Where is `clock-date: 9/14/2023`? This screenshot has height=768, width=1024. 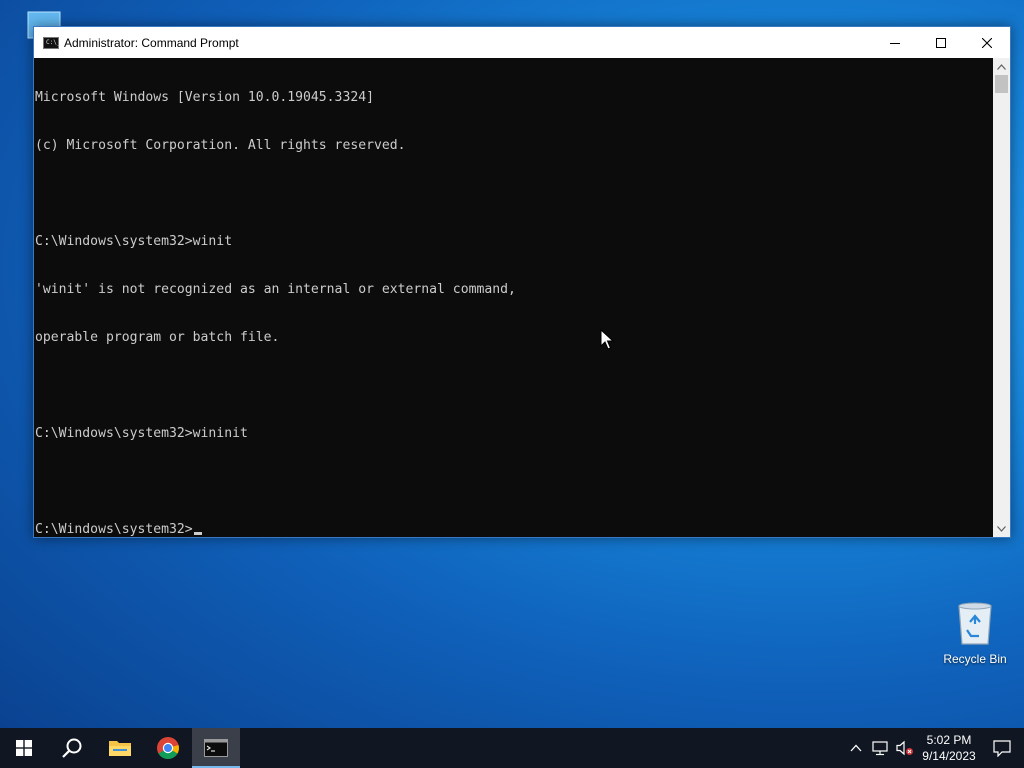 clock-date: 9/14/2023 is located at coordinates (949, 756).